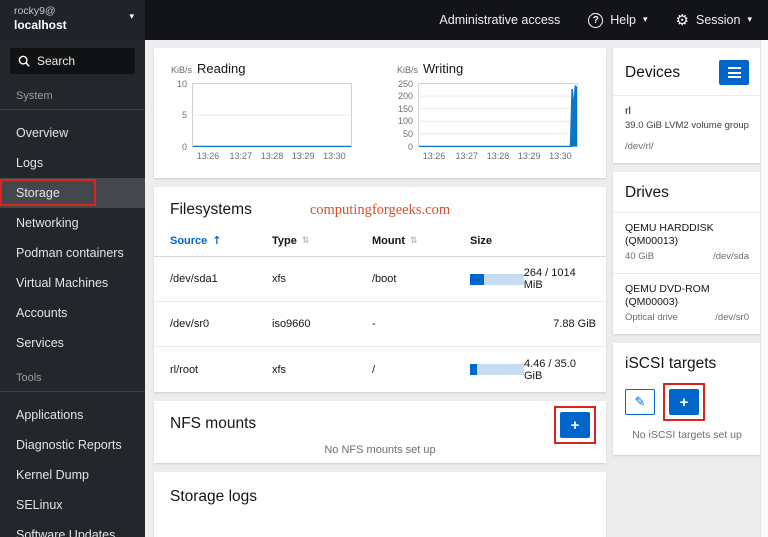 The width and height of the screenshot is (768, 537). I want to click on drive-name: QEMU HARDDISK (QM00013), so click(669, 234).